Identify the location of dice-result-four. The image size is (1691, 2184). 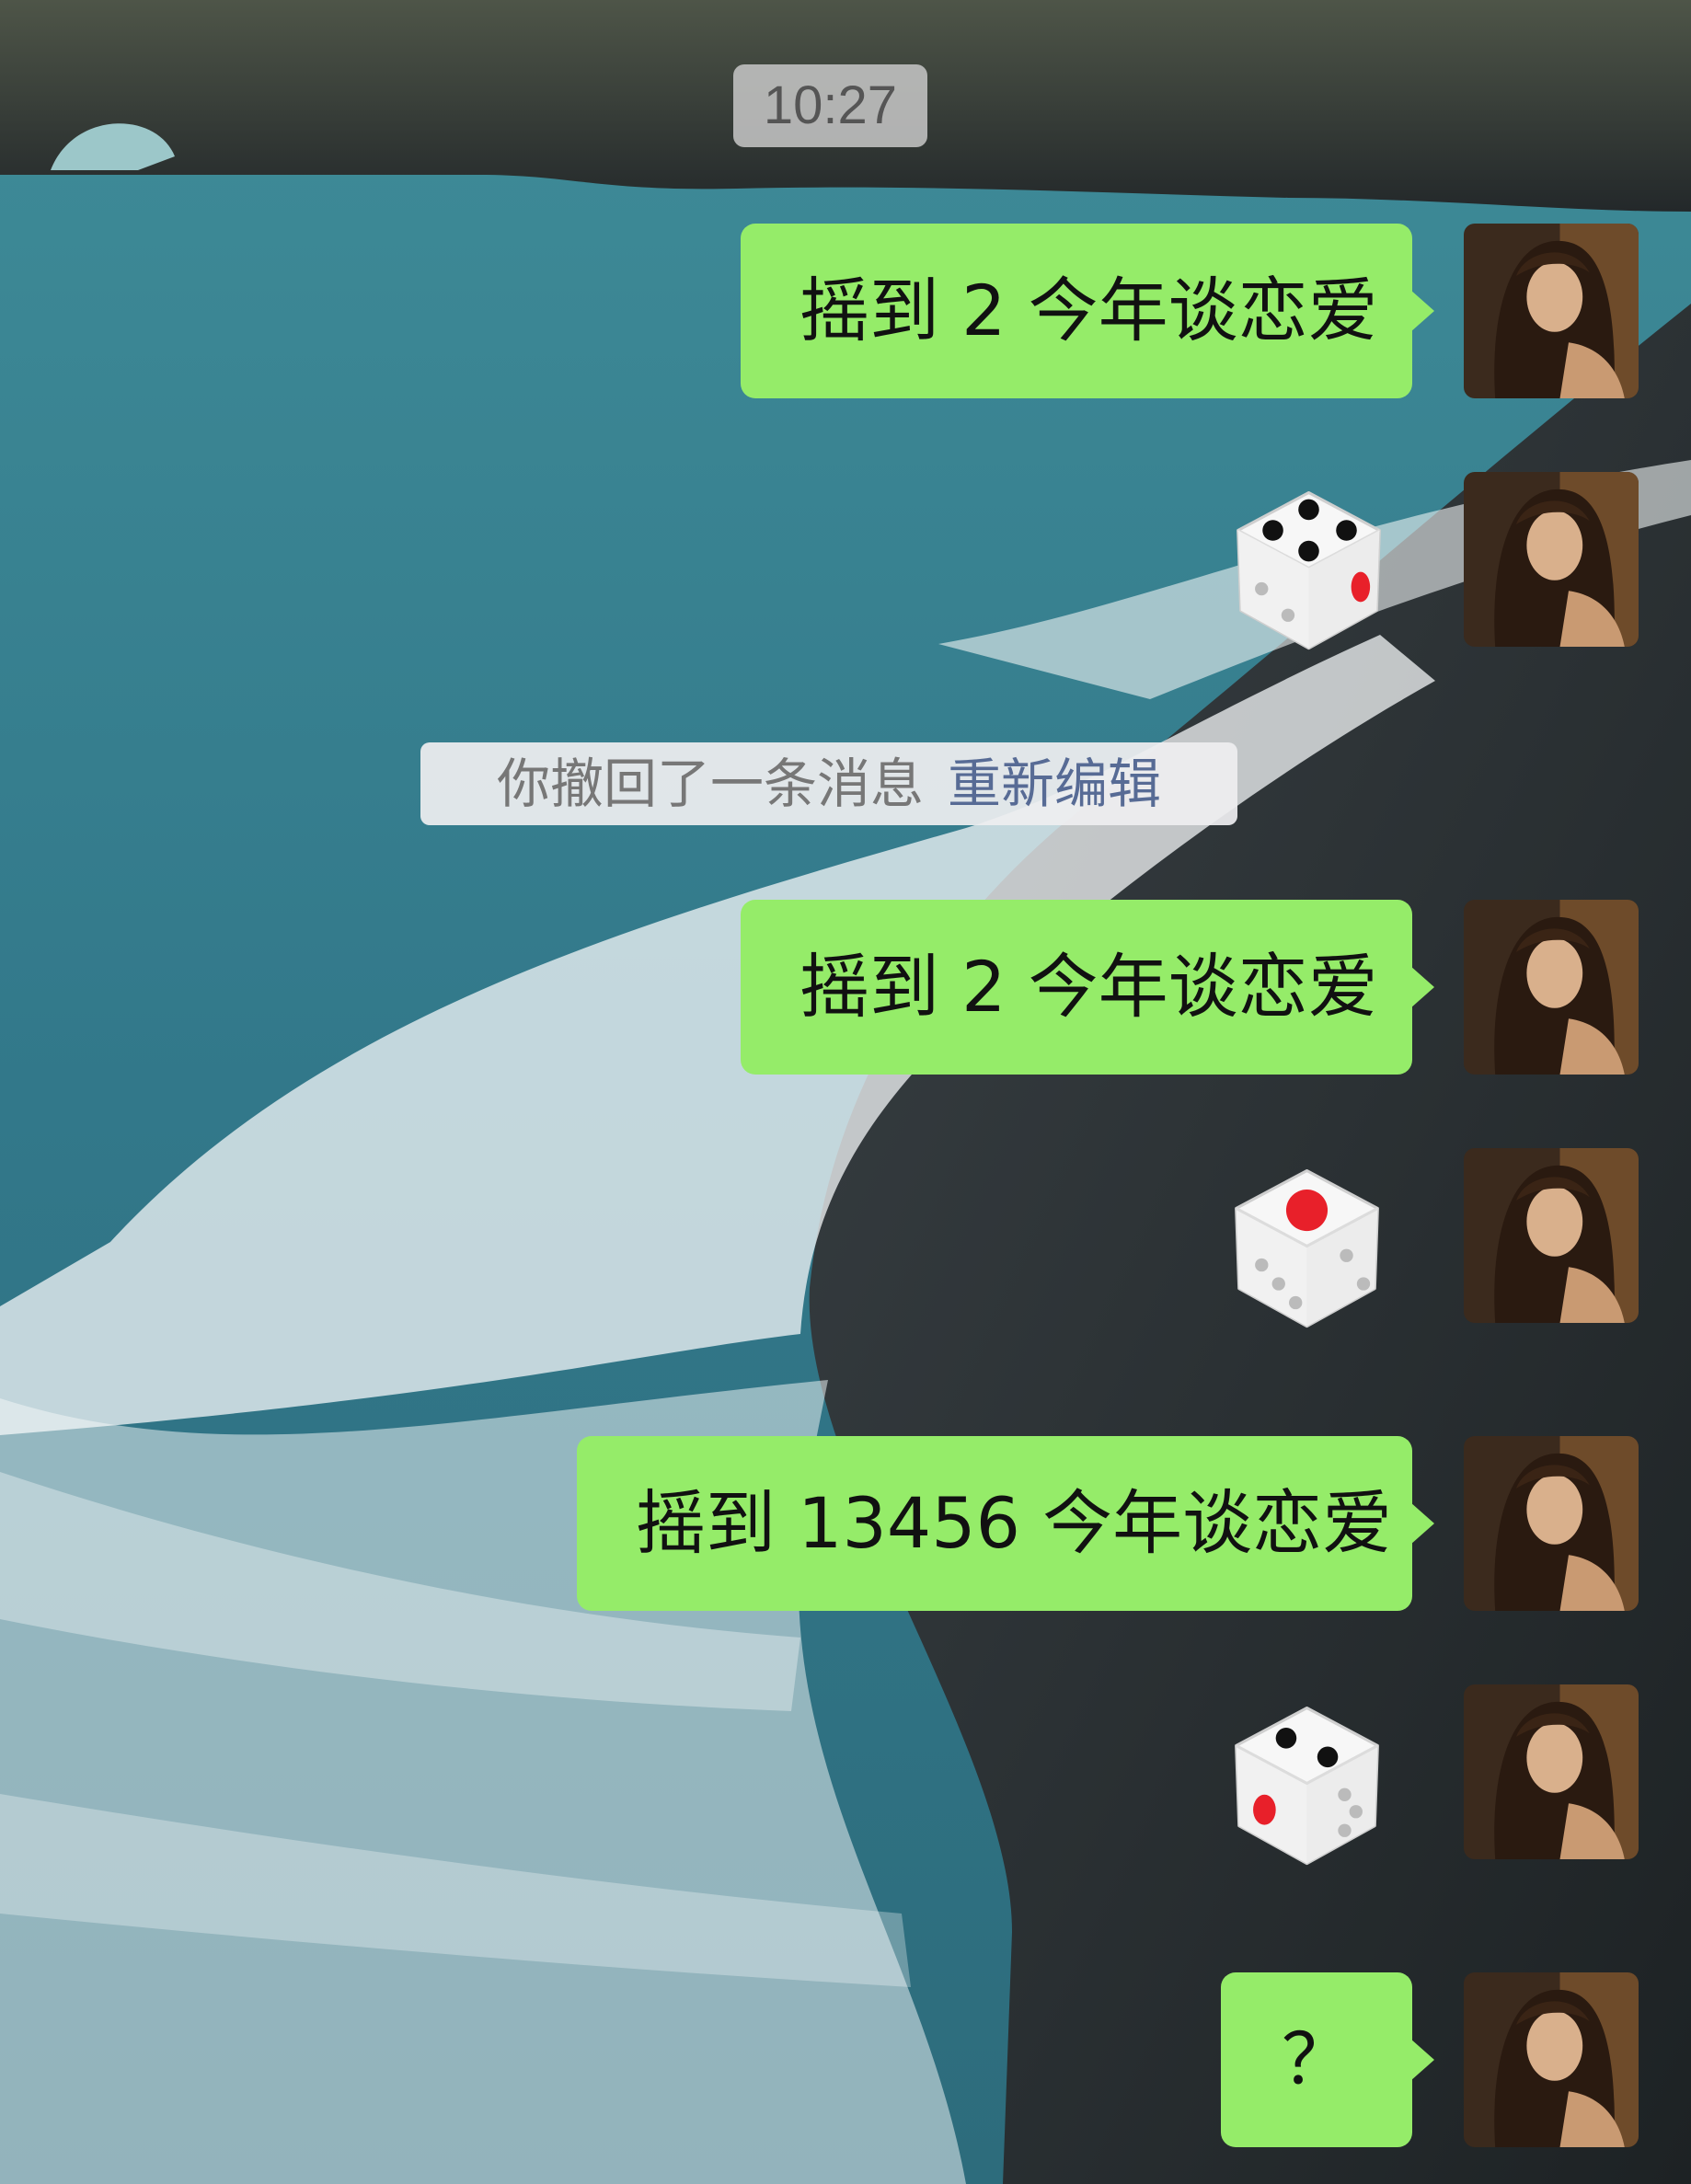
(1308, 568).